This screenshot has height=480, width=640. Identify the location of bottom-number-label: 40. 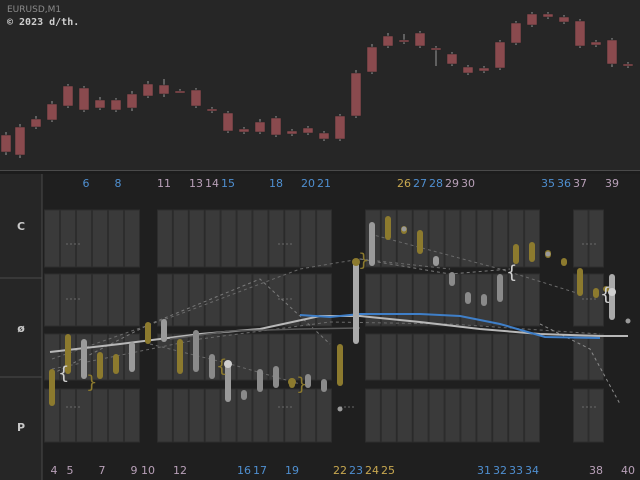
(628, 470).